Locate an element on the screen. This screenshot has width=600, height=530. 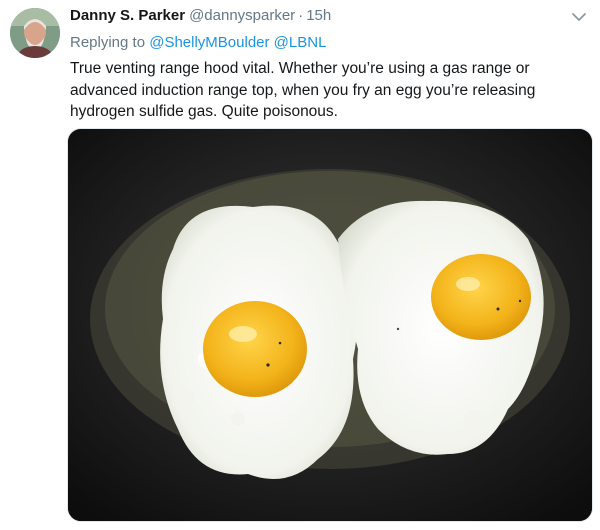
replying-to: Replying to @ShellyMBoulder @LBNL is located at coordinates (198, 42).